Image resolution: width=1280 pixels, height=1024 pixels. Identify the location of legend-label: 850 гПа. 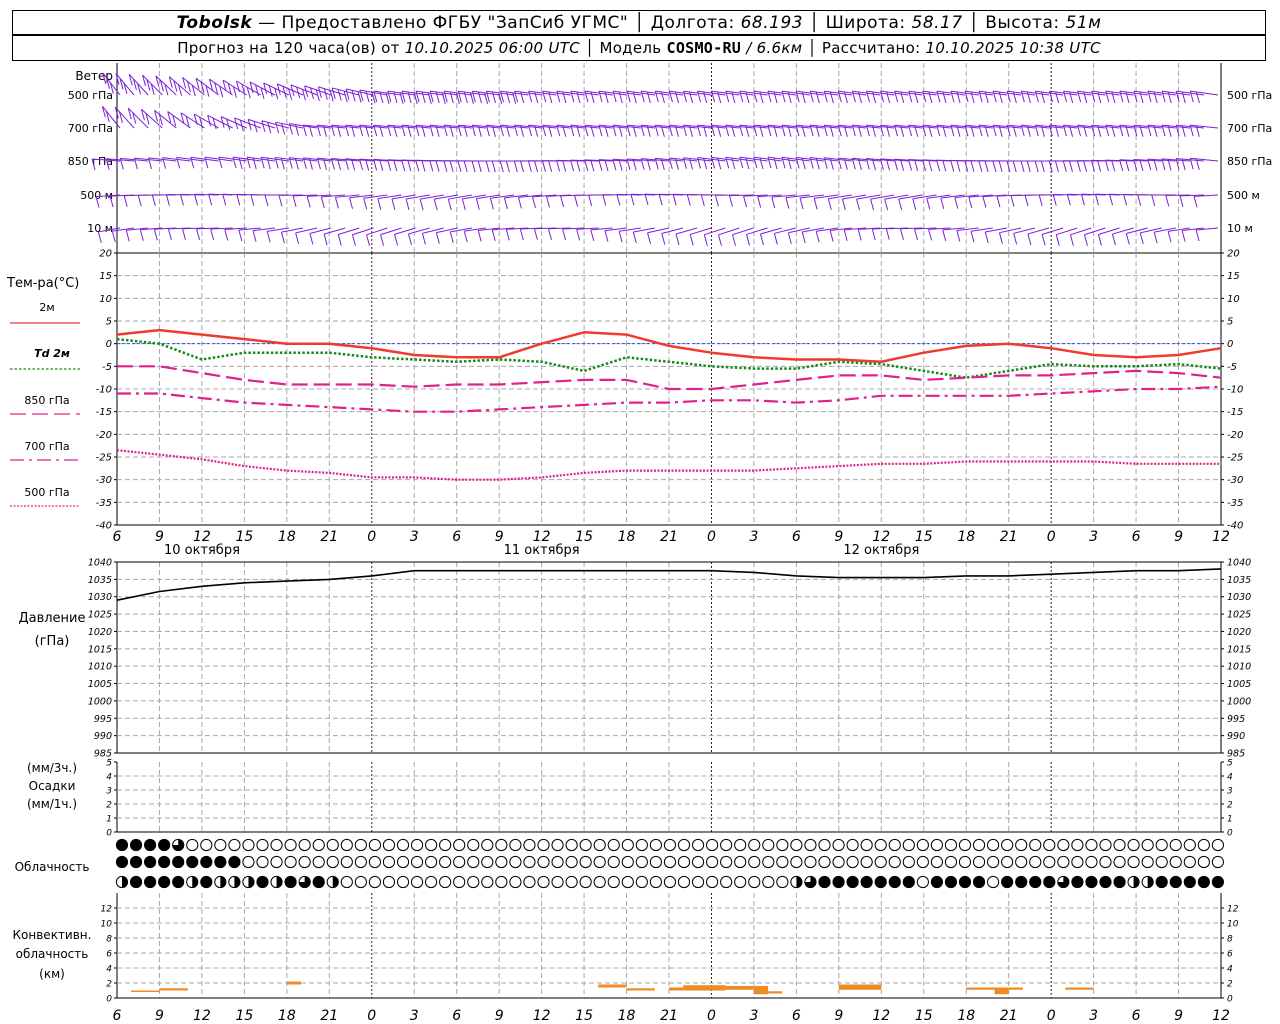
(46, 400).